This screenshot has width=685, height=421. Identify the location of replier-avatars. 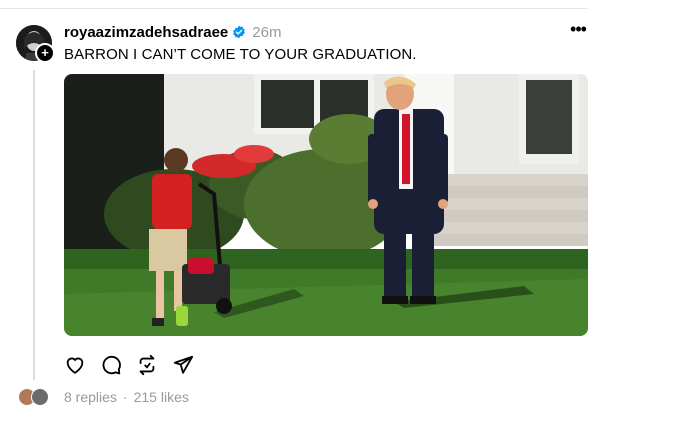
(36, 397).